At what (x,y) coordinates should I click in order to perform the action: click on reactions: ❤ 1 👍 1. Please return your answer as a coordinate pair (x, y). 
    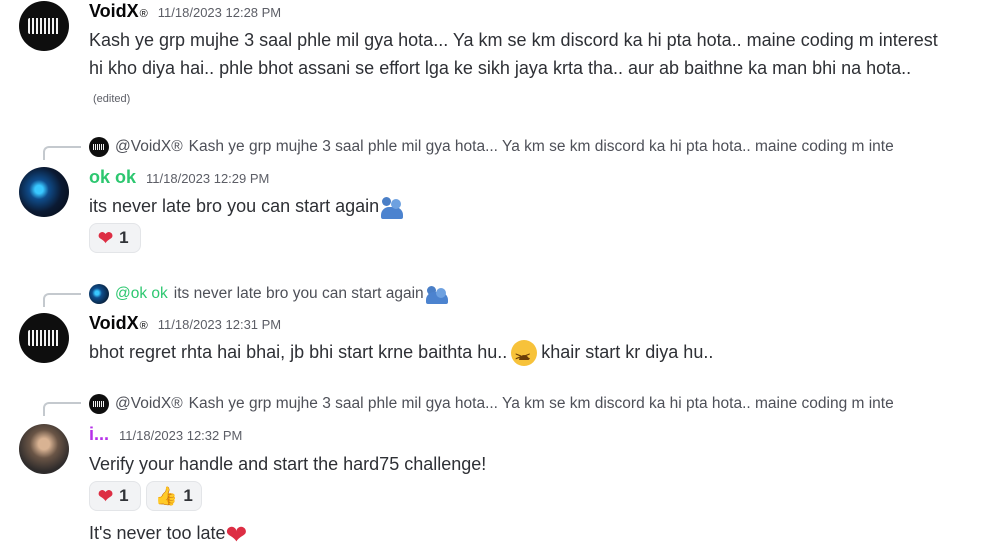
    Looking at the image, I should click on (145, 496).